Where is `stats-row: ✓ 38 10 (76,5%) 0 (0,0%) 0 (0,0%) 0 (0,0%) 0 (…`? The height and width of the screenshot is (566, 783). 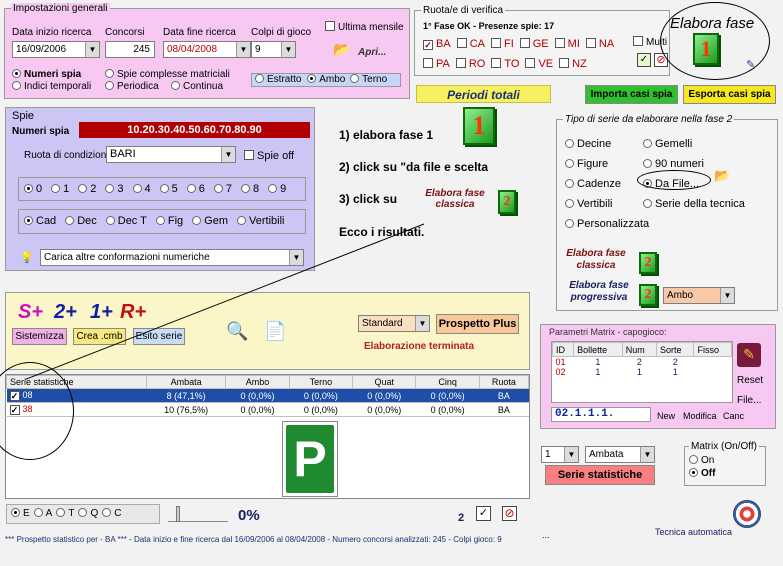 stats-row: ✓ 38 10 (76,5%) 0 (0,0%) 0 (0,0%) 0 (0,0%) 0 (… is located at coordinates (267, 409).